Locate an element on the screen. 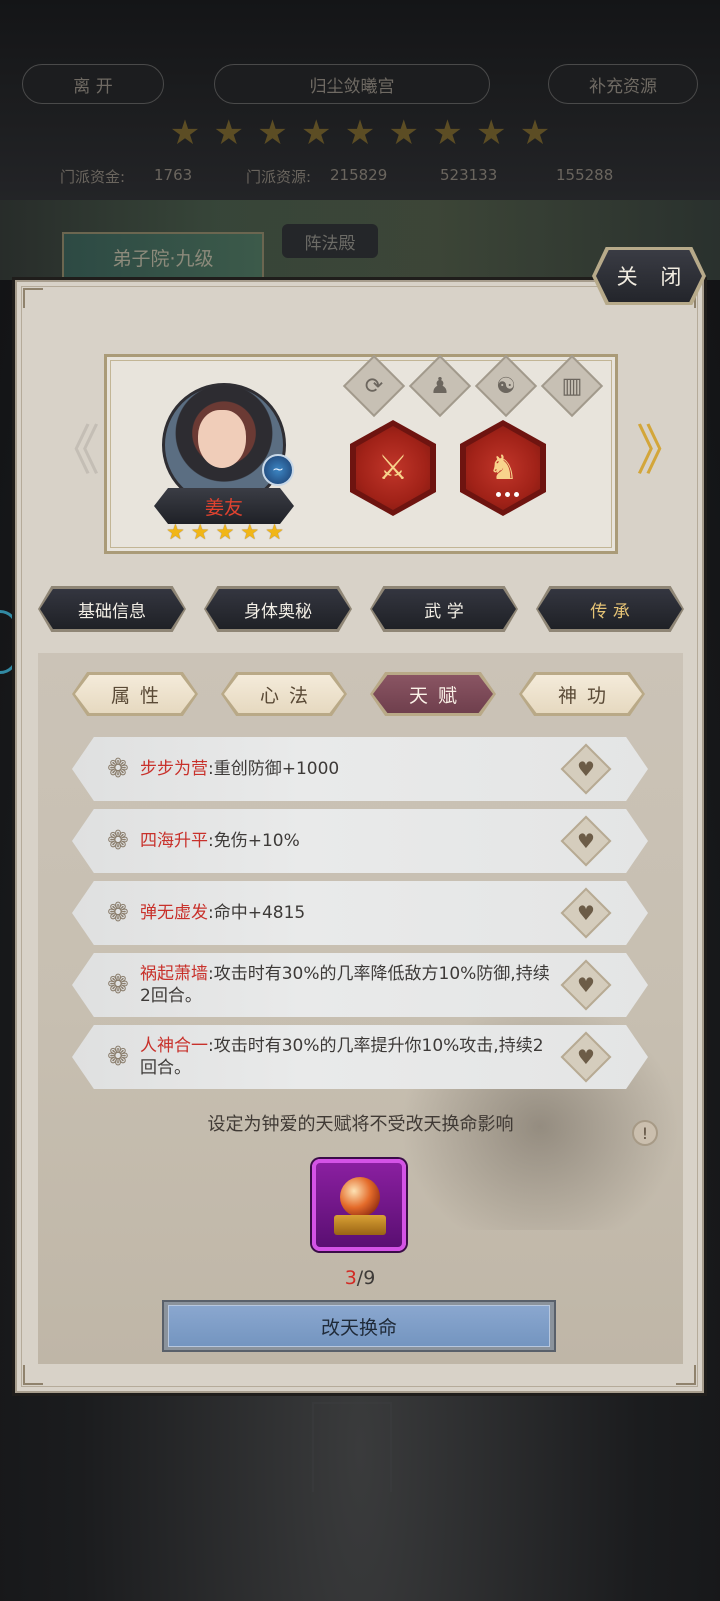 The height and width of the screenshot is (1601, 720). resource-bar: 门派资金: 1763 门派资源: 215829 523133 155288 is located at coordinates (360, 176).